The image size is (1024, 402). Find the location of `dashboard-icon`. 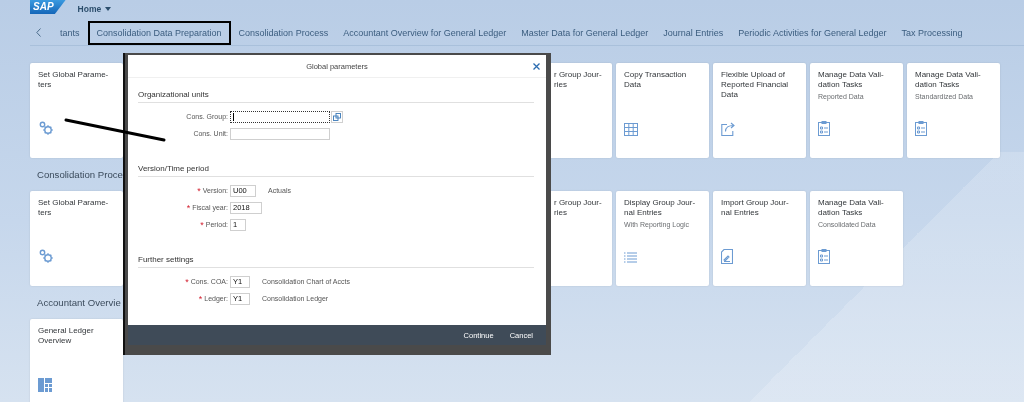

dashboard-icon is located at coordinates (45, 385).